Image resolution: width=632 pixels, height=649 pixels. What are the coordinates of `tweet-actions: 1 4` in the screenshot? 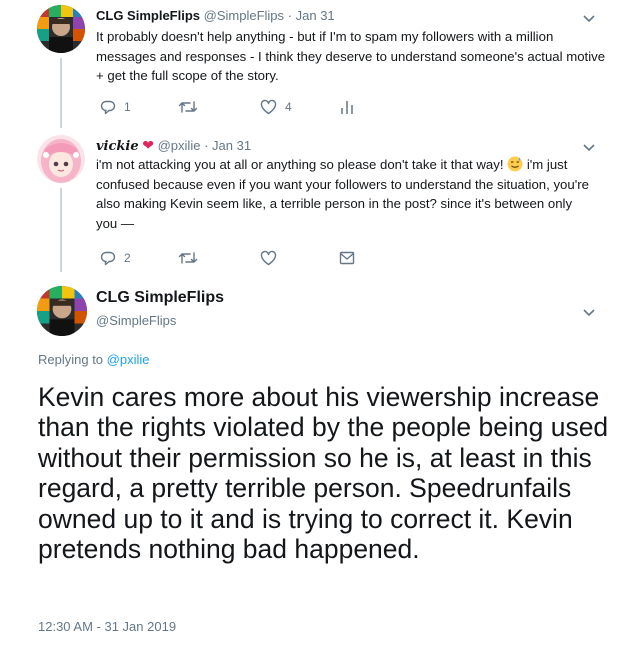 It's located at (230, 107).